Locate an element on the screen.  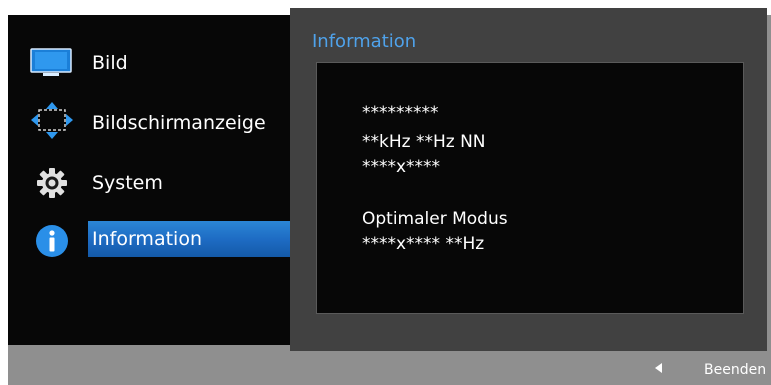
menu-item-information: Information is located at coordinates (149, 239).